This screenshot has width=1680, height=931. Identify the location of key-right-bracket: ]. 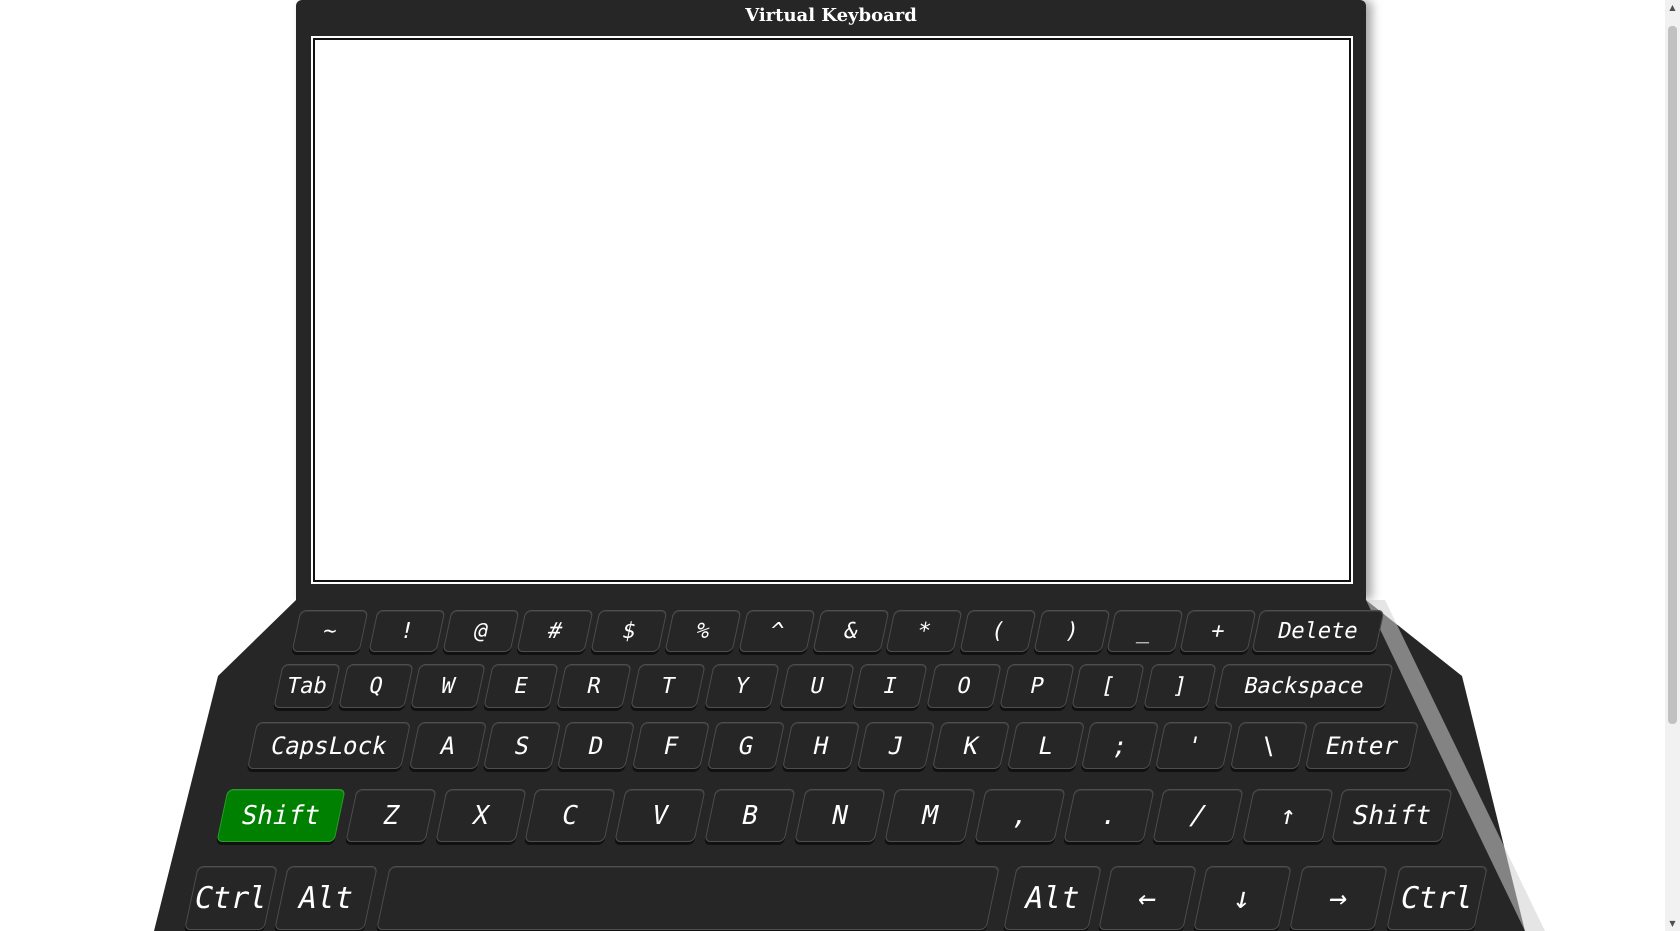
(1180, 686).